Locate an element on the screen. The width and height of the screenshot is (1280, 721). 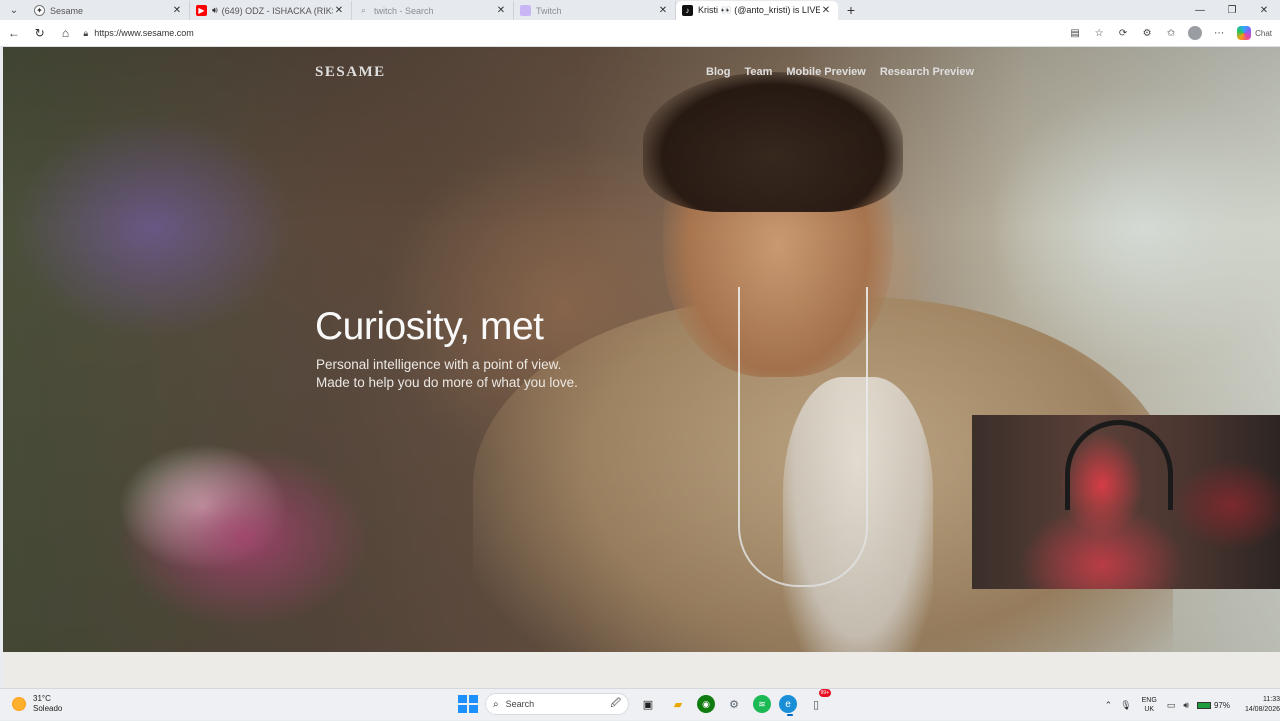
hero-photo-hair is located at coordinates (773, 142).